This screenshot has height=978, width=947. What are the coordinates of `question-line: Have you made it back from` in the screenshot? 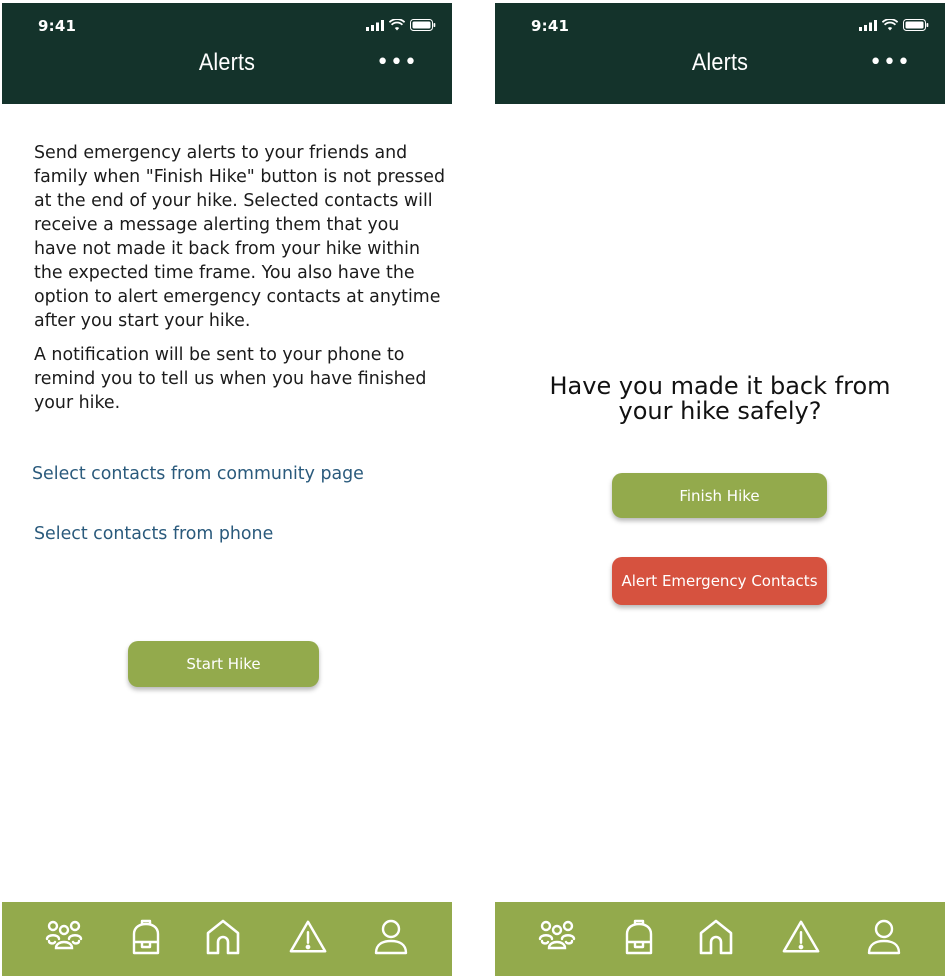 It's located at (720, 386).